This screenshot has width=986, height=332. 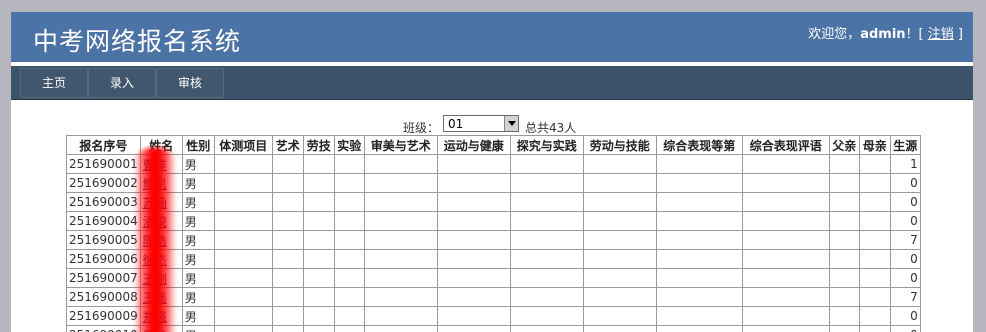 I want to click on nav-item-home: 主页, so click(x=54, y=83).